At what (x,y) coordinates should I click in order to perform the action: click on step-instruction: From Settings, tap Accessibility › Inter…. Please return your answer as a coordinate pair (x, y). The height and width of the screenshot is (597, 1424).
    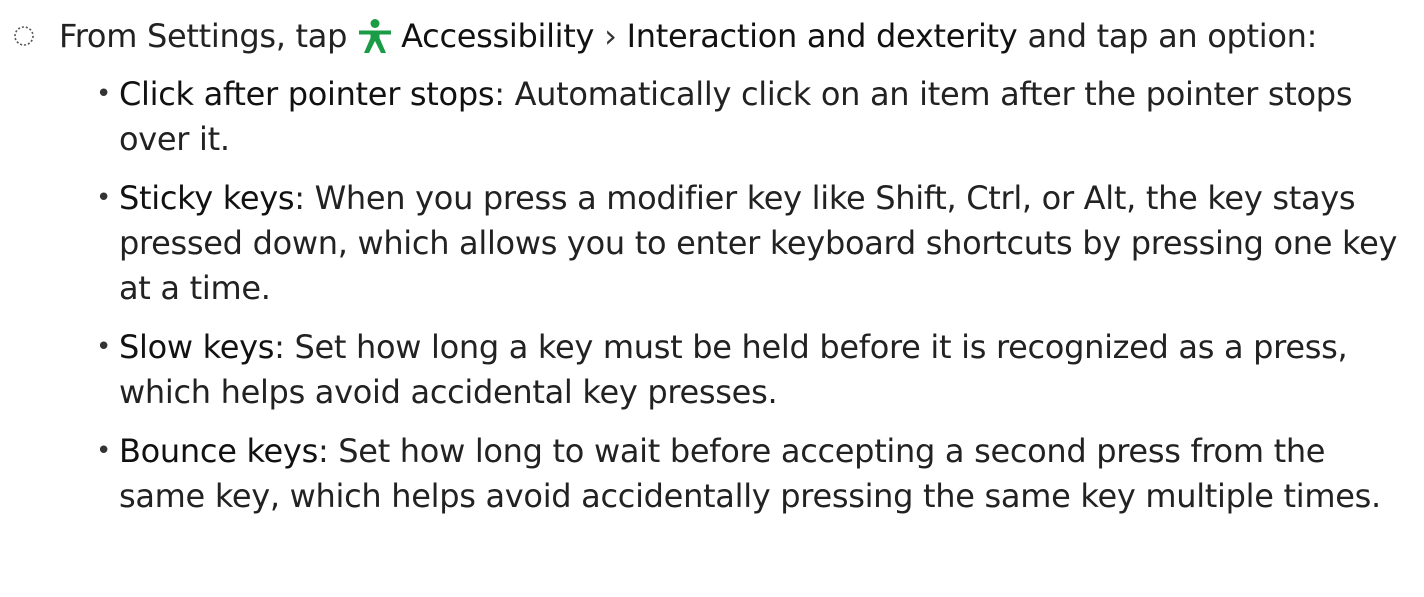
    Looking at the image, I should click on (658, 36).